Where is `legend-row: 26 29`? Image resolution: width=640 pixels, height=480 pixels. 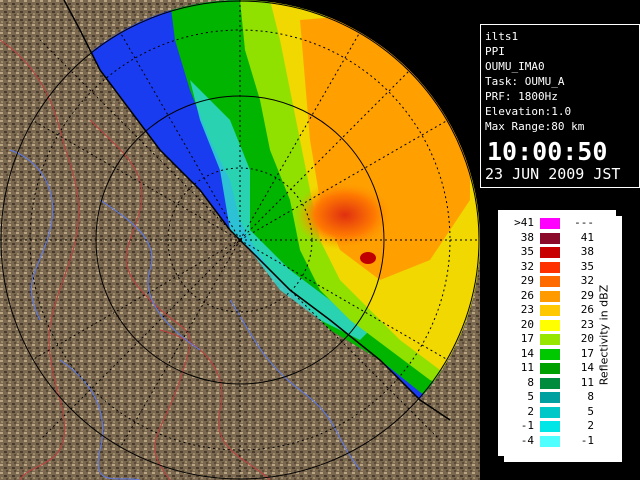
legend-row: 26 29 is located at coordinates (548, 295).